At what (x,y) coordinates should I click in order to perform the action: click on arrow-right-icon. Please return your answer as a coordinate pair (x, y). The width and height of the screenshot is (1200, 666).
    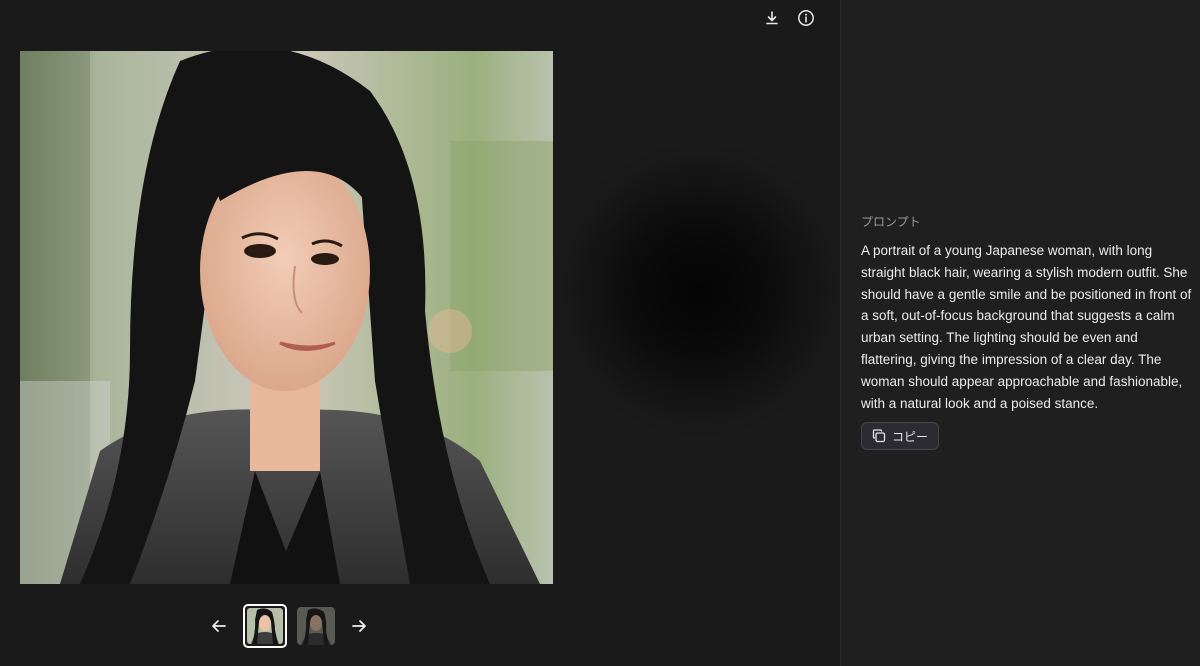
    Looking at the image, I should click on (359, 626).